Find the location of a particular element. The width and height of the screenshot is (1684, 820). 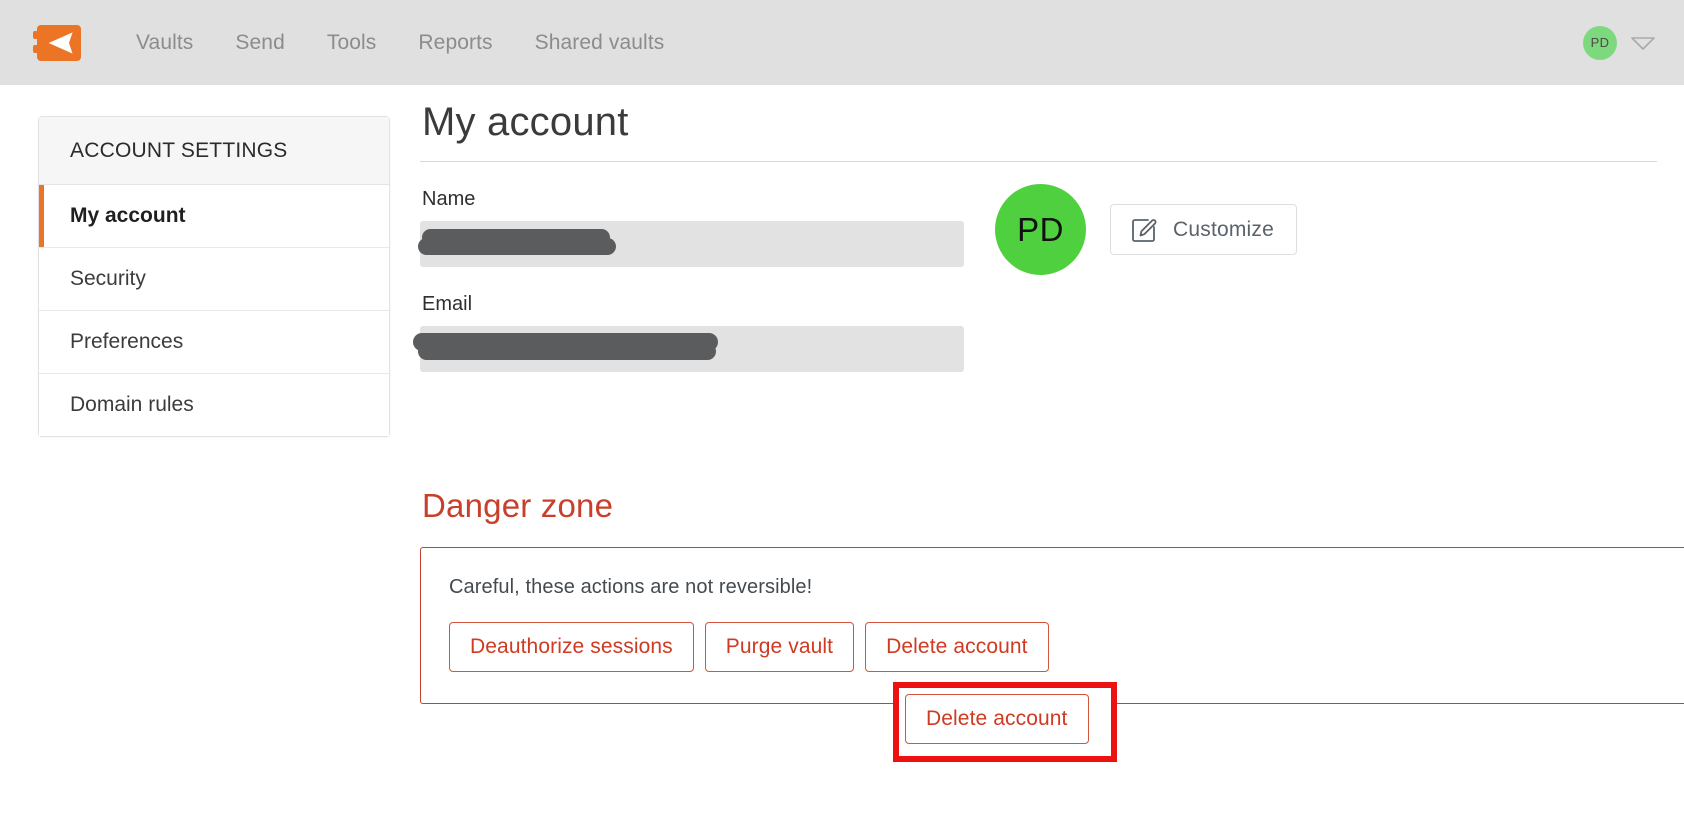

nav-item-tools: Tools is located at coordinates (352, 43).